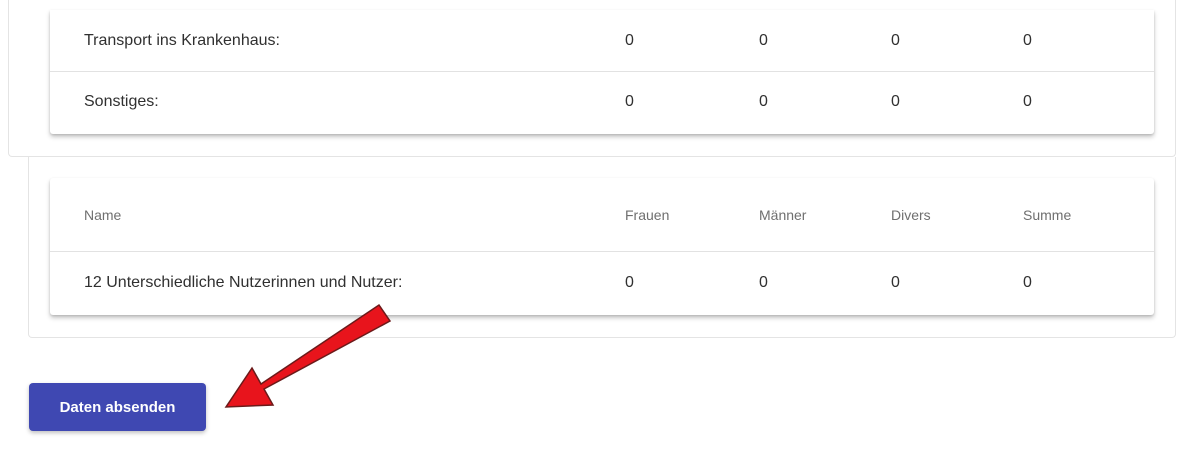  Describe the element at coordinates (602, 101) in the screenshot. I see `table-row: Sonstiges: 0 0 0 0` at that location.